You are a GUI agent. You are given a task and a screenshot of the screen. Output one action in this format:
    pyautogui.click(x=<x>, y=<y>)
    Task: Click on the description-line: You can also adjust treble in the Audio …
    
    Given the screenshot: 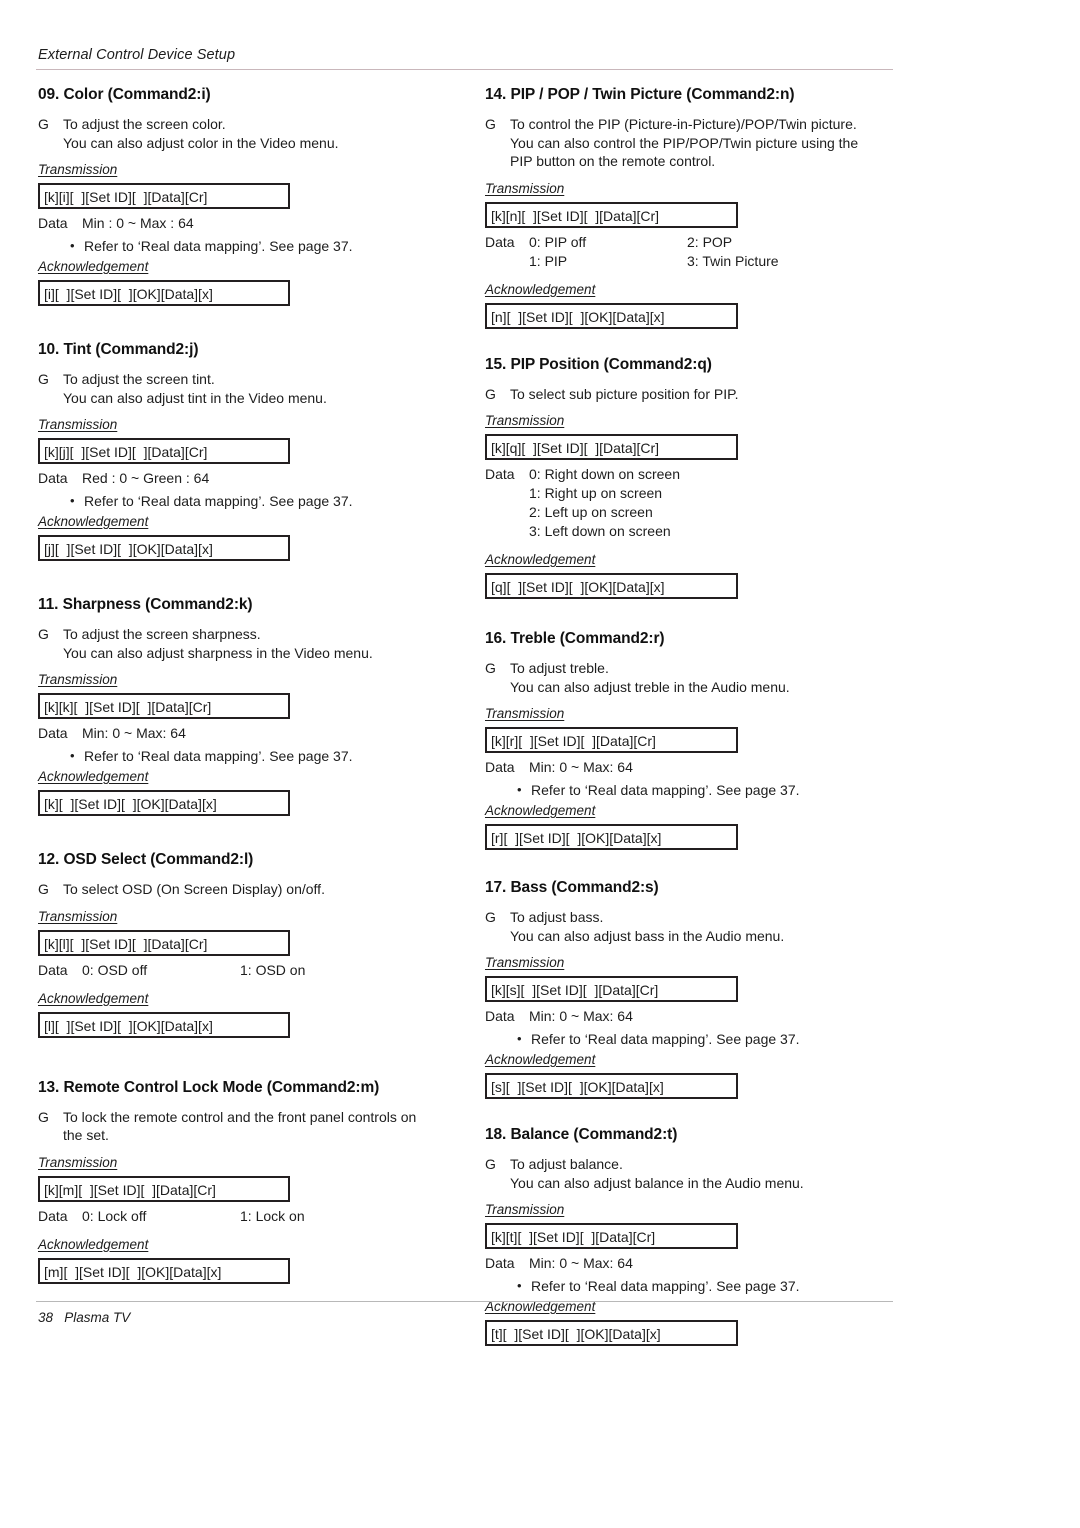 What is the action you would take?
    pyautogui.click(x=650, y=686)
    